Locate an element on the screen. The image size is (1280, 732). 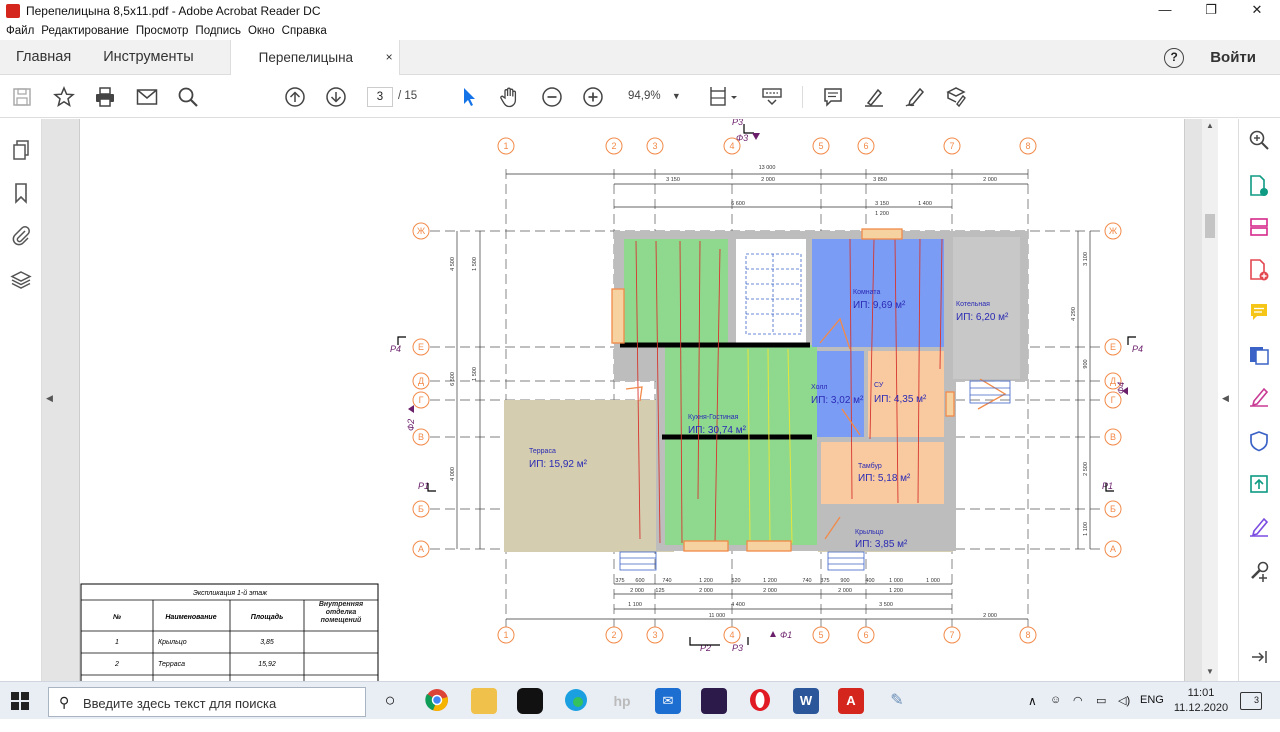
menu-sign: Подпись is located at coordinates (218, 31).